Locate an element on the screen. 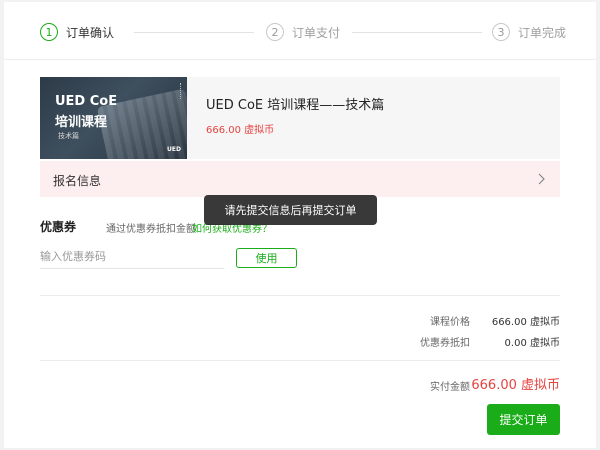 Image resolution: width=600 pixels, height=450 pixels. actual-amount-label: 实付金额 is located at coordinates (450, 387).